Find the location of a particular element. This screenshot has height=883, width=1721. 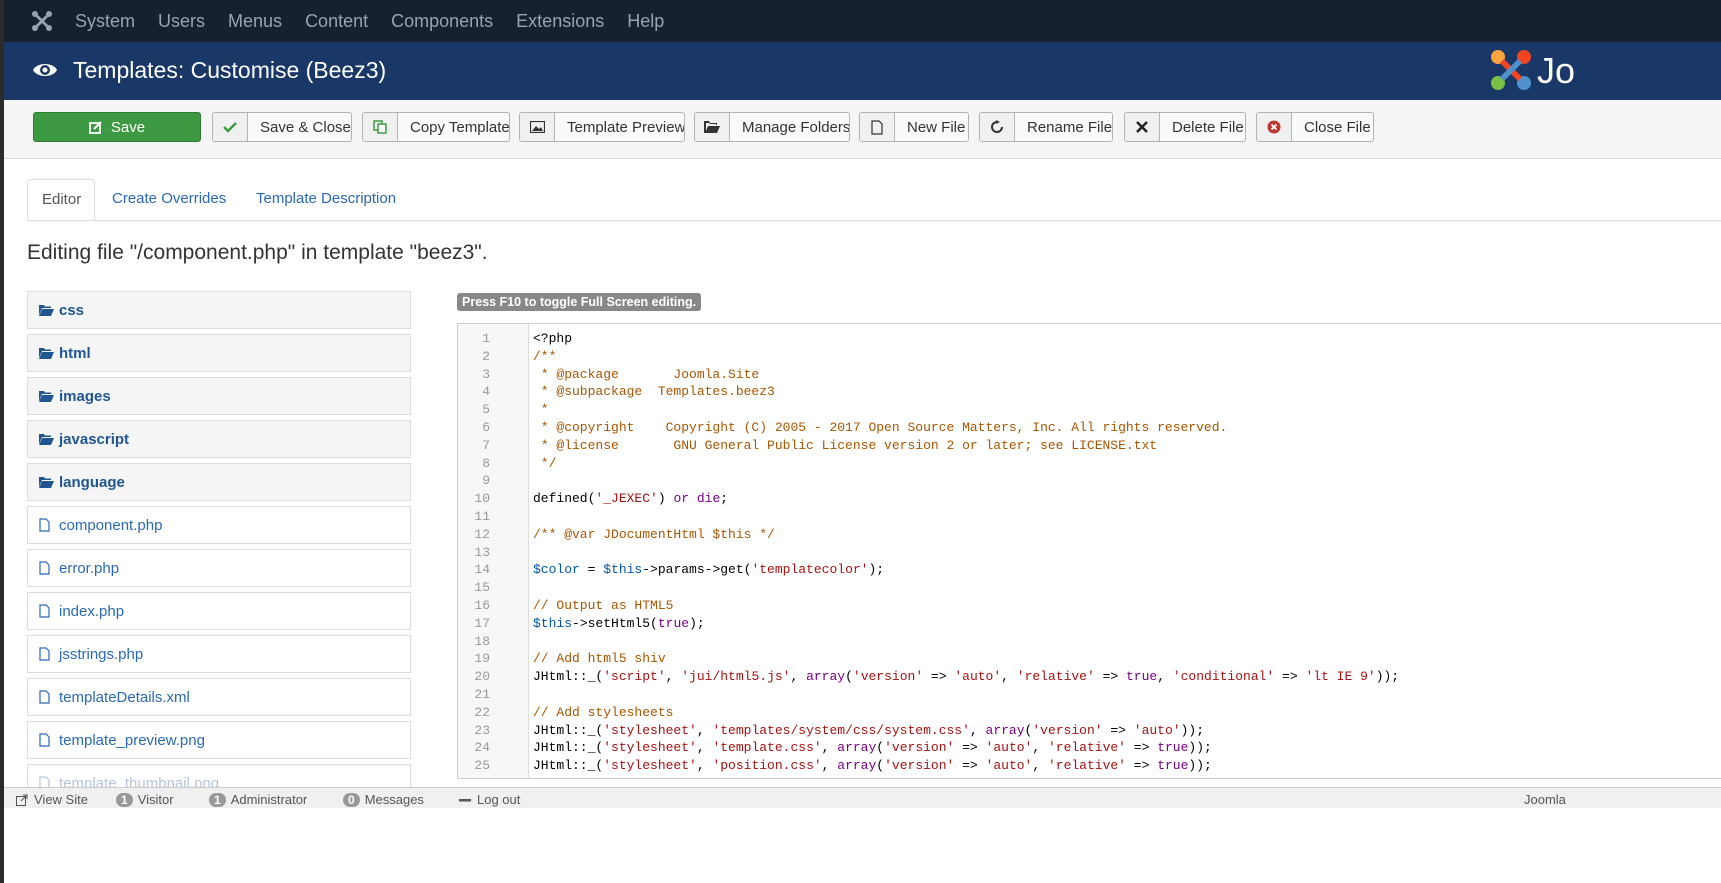

messages-count: 0 Messages is located at coordinates (383, 799).